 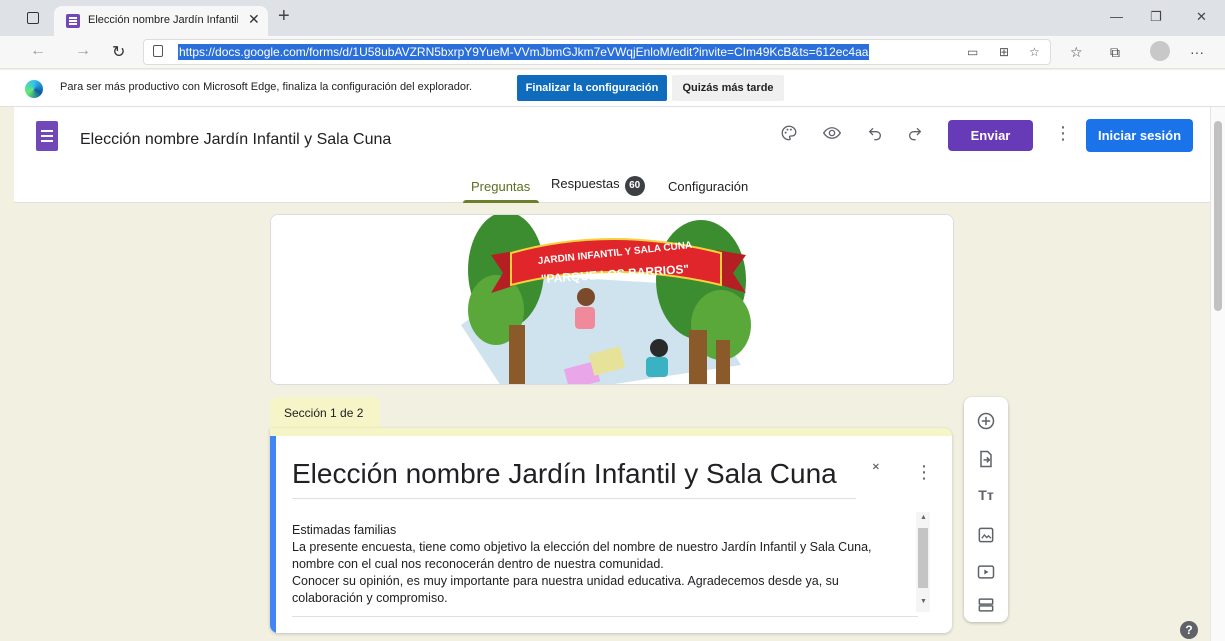 I want to click on tab-preguntas: Preguntas, so click(x=500, y=186).